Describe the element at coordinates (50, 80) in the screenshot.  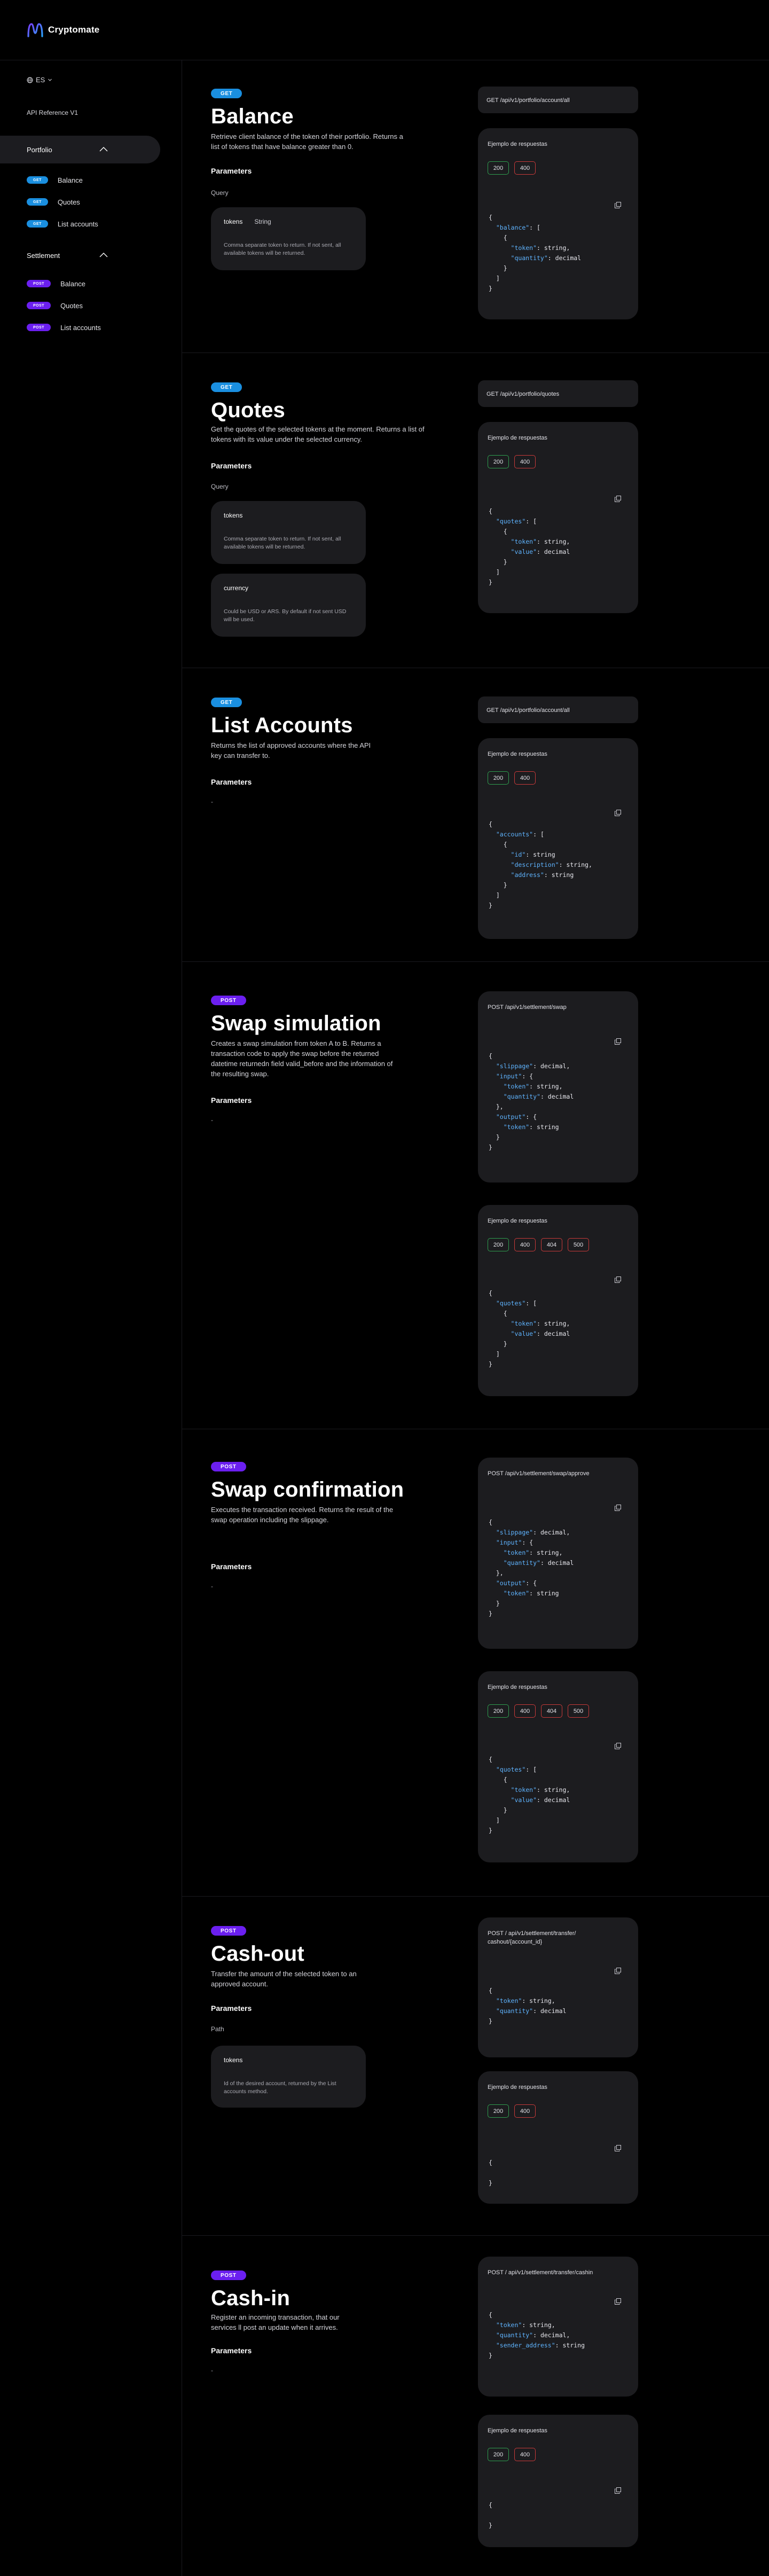
I see `chevron-down-icon` at that location.